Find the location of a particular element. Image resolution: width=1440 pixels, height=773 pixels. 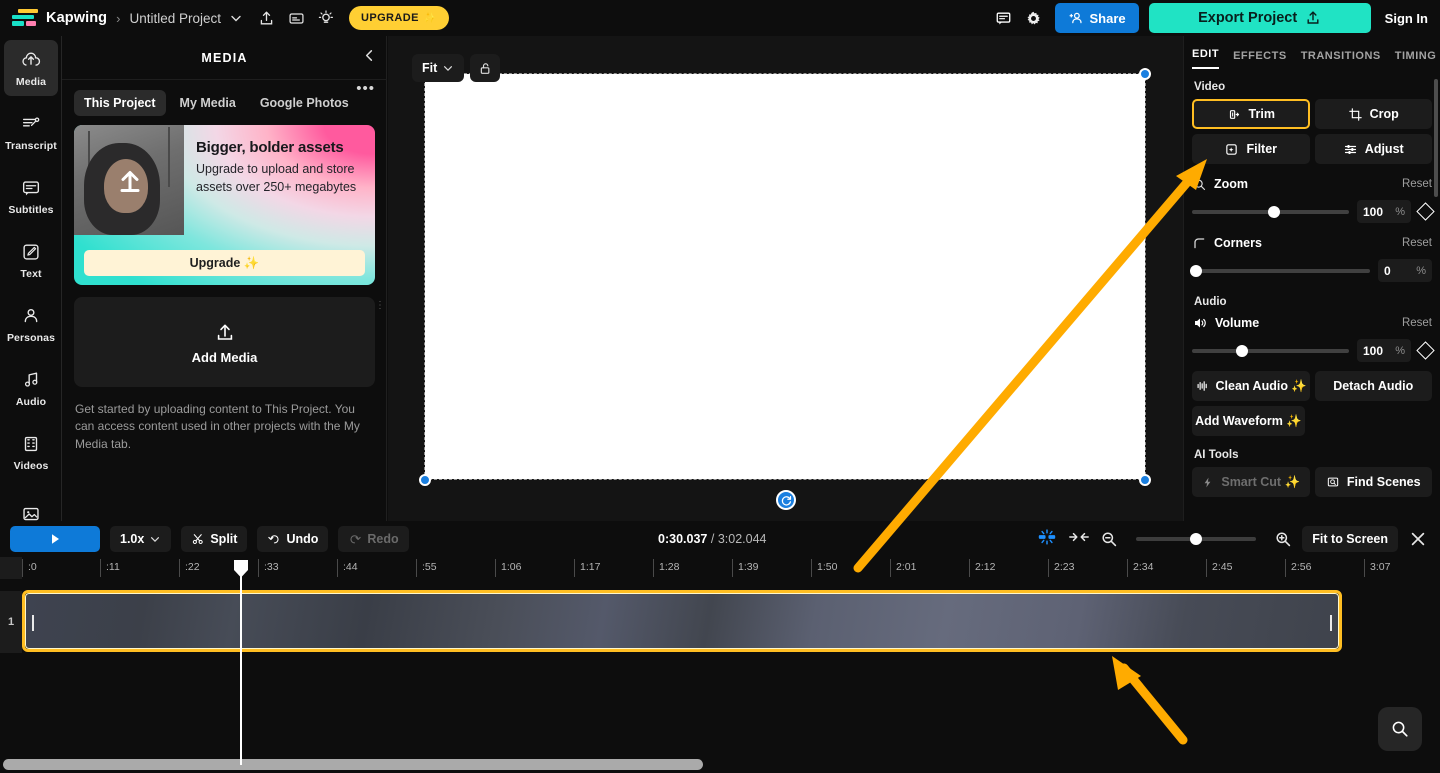

sidebar-item-media: Media is located at coordinates (31, 68).